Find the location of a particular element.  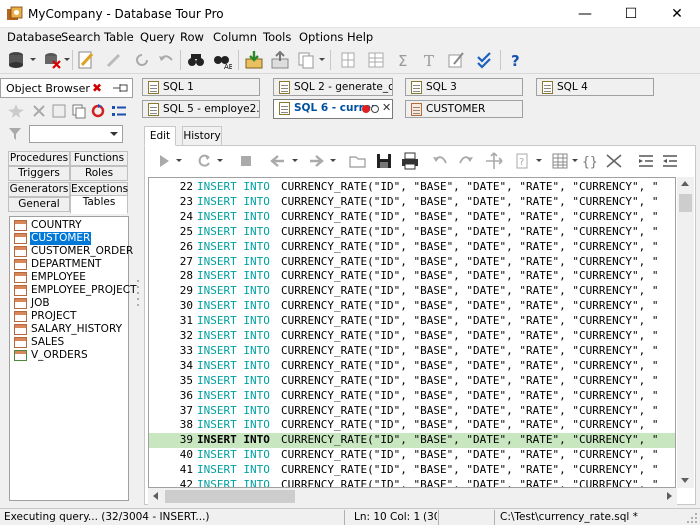

close-icon: ✖ is located at coordinates (97, 88).